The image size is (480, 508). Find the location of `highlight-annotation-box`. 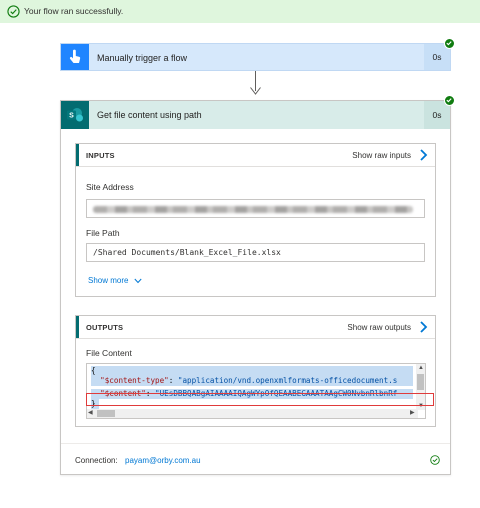

highlight-annotation-box is located at coordinates (260, 399).